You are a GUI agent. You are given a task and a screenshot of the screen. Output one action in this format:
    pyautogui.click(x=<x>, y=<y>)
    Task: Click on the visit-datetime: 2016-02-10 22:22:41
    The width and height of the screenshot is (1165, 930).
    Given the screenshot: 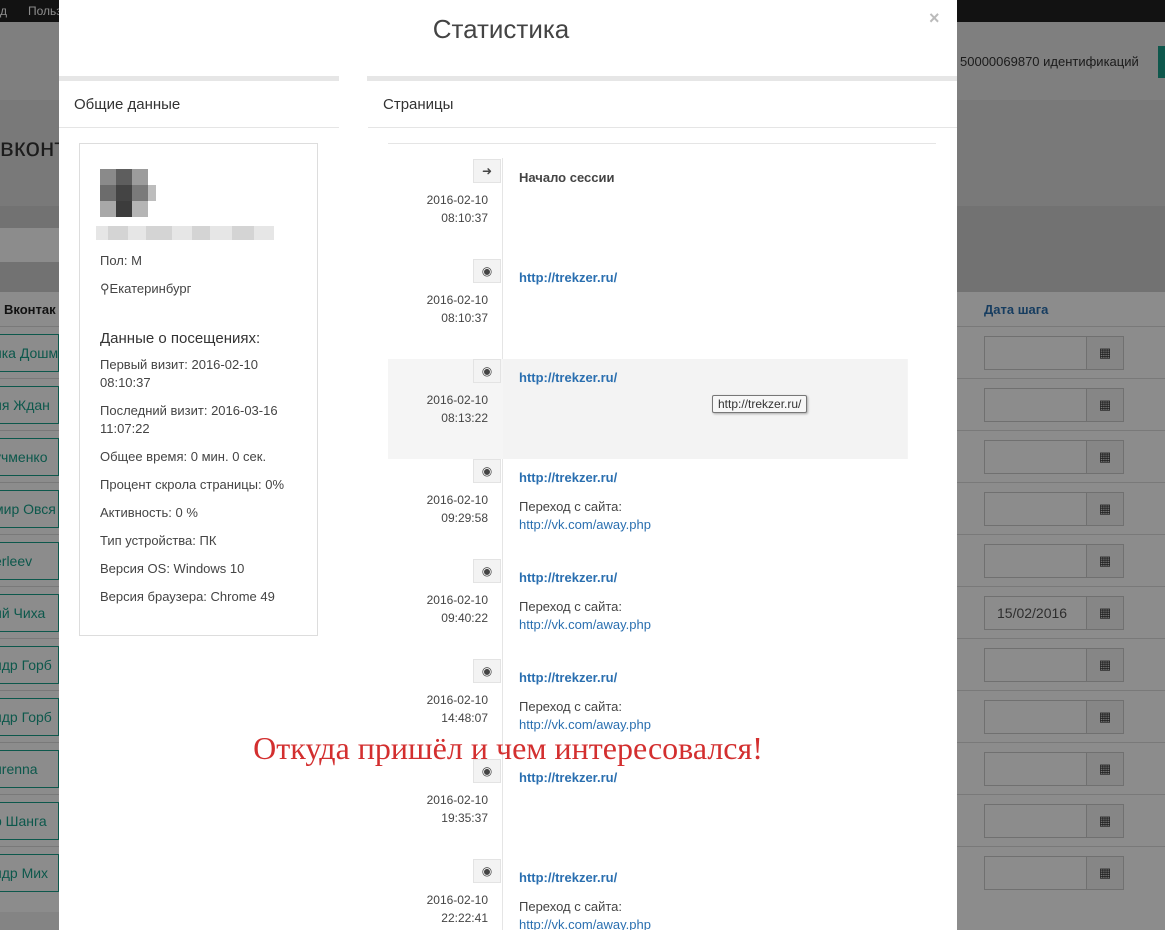 What is the action you would take?
    pyautogui.click(x=457, y=909)
    